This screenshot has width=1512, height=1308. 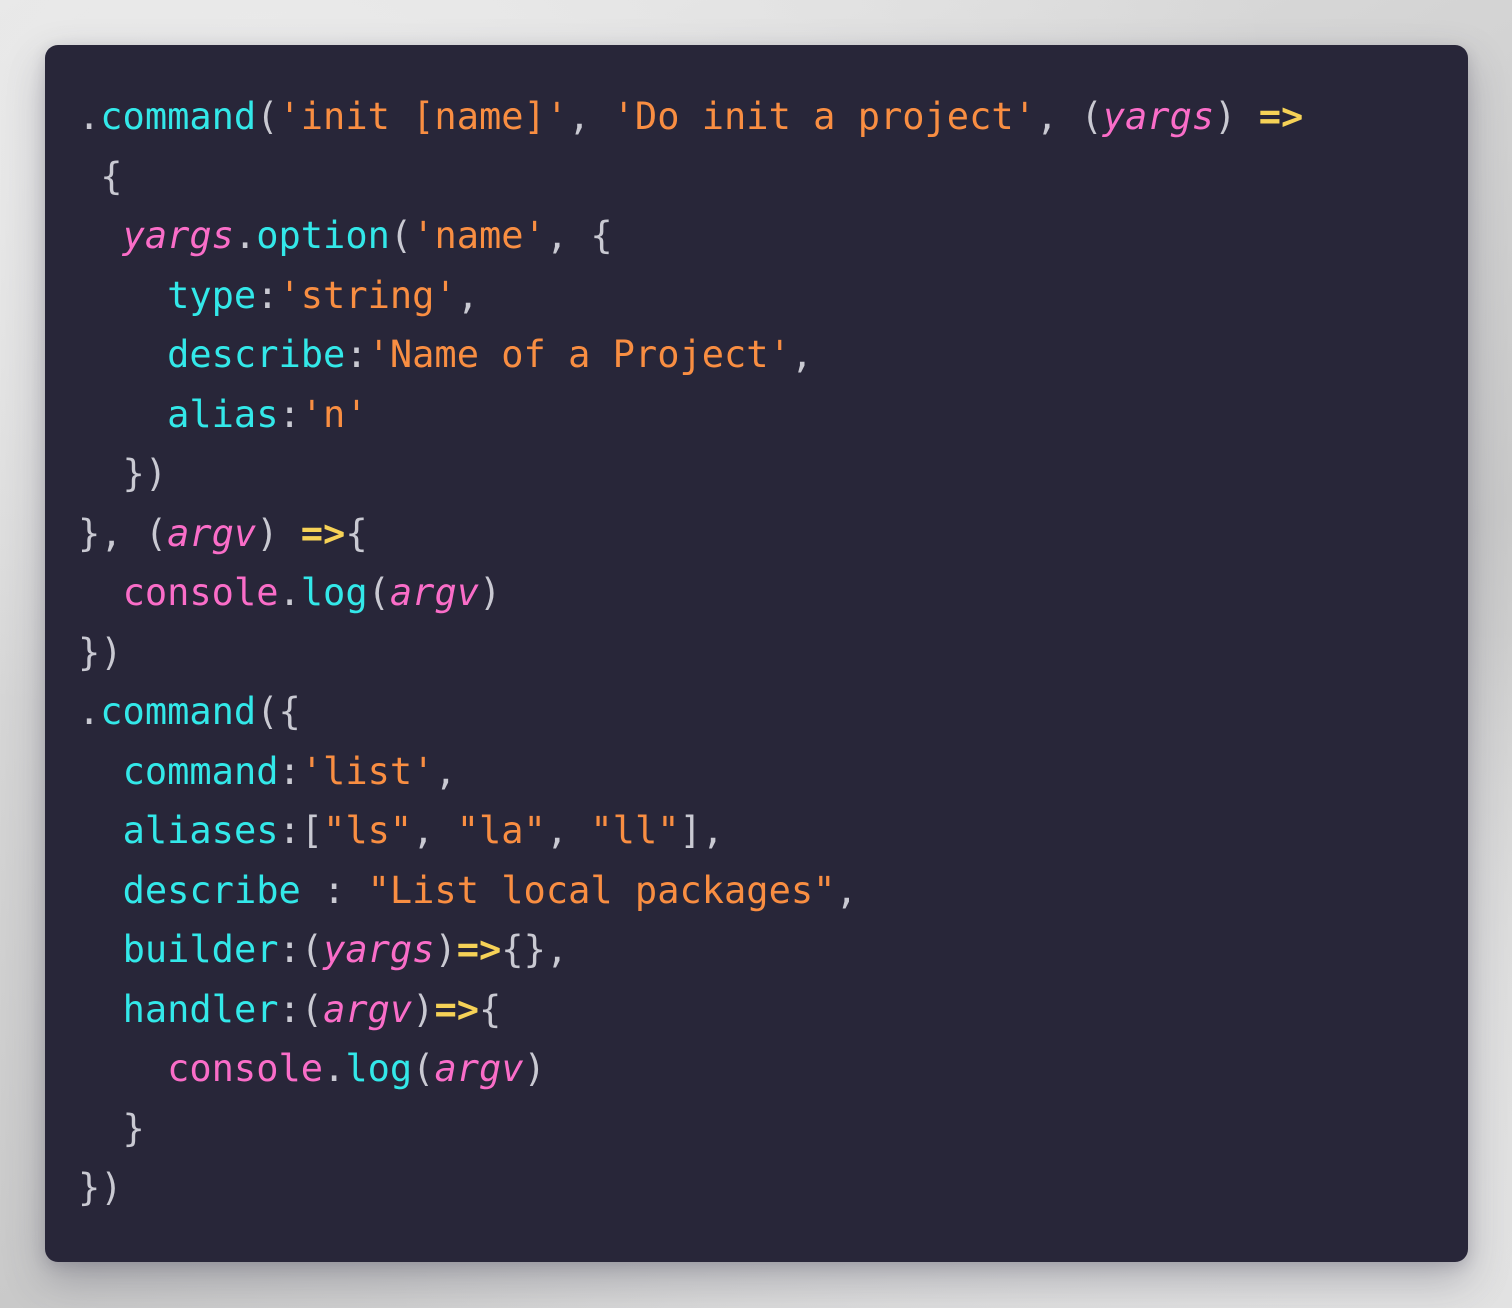 I want to click on code-token-punc: {},, so click(x=535, y=949).